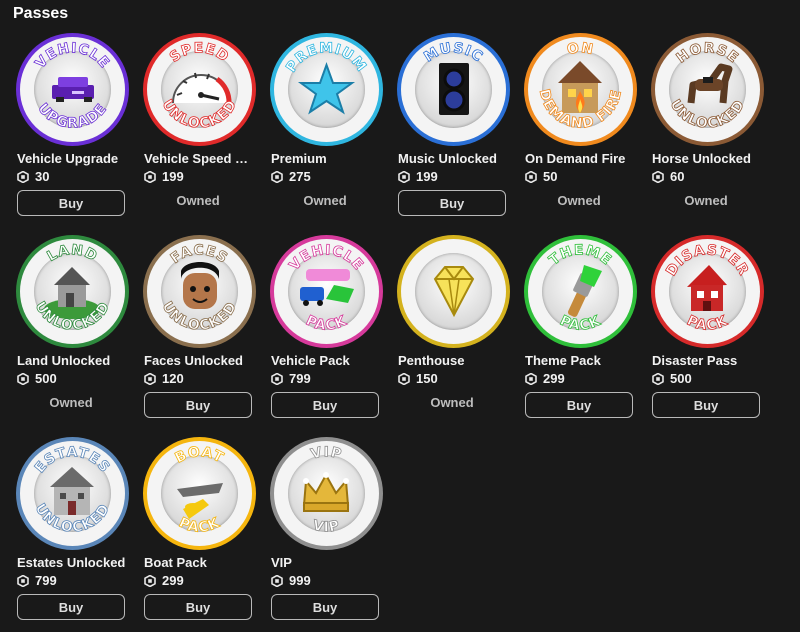  Describe the element at coordinates (173, 378) in the screenshot. I see `price-value: 120` at that location.